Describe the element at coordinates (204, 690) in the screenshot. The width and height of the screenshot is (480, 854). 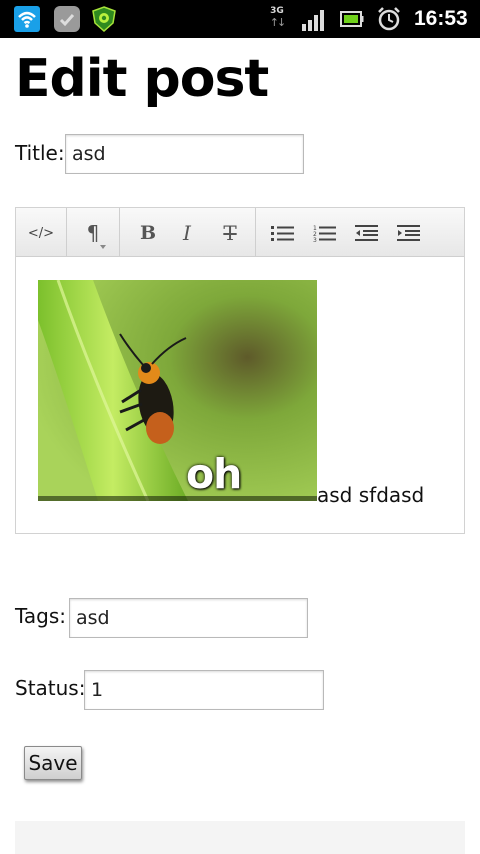
I see `status-input: 1` at that location.